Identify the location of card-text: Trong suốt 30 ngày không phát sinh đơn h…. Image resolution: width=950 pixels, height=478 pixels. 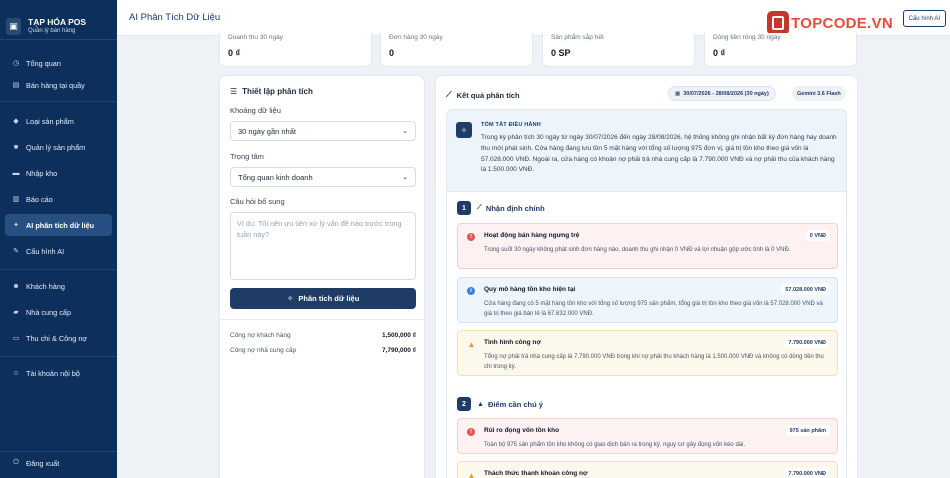
(637, 250).